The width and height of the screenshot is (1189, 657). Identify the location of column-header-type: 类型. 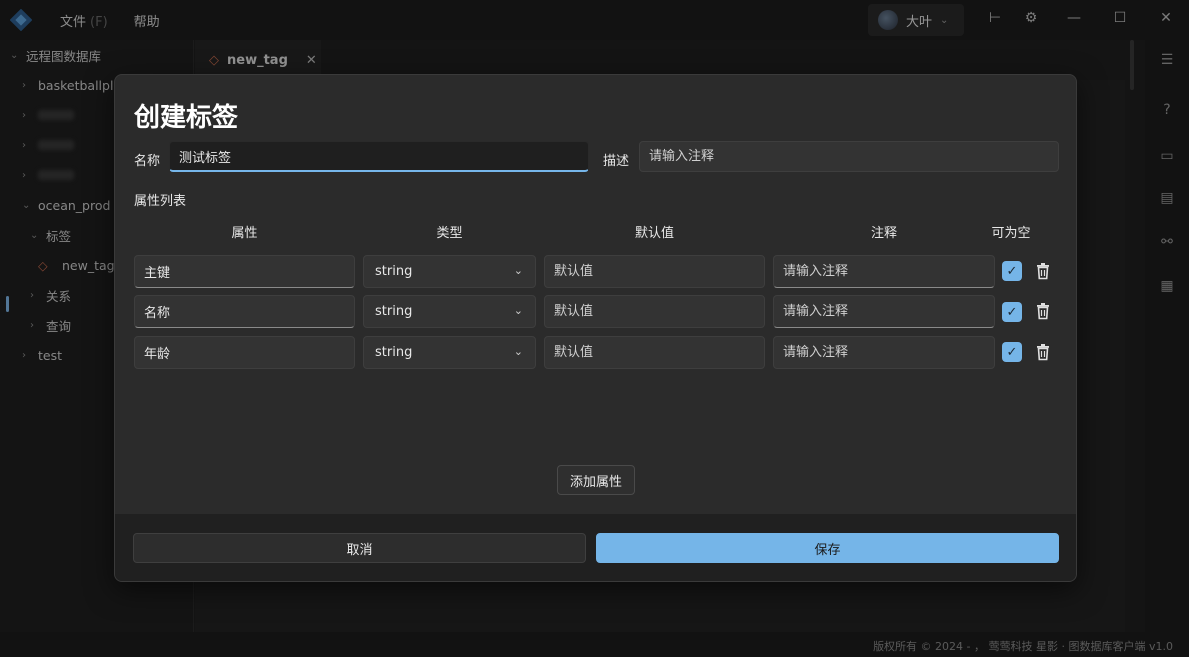
(449, 233).